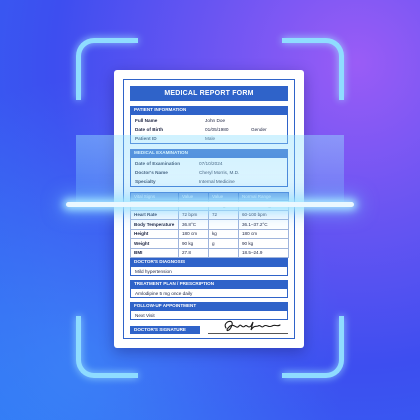 This screenshot has height=420, width=420. What do you see at coordinates (263, 252) in the screenshot?
I see `vital-range: 18.5–24.9` at bounding box center [263, 252].